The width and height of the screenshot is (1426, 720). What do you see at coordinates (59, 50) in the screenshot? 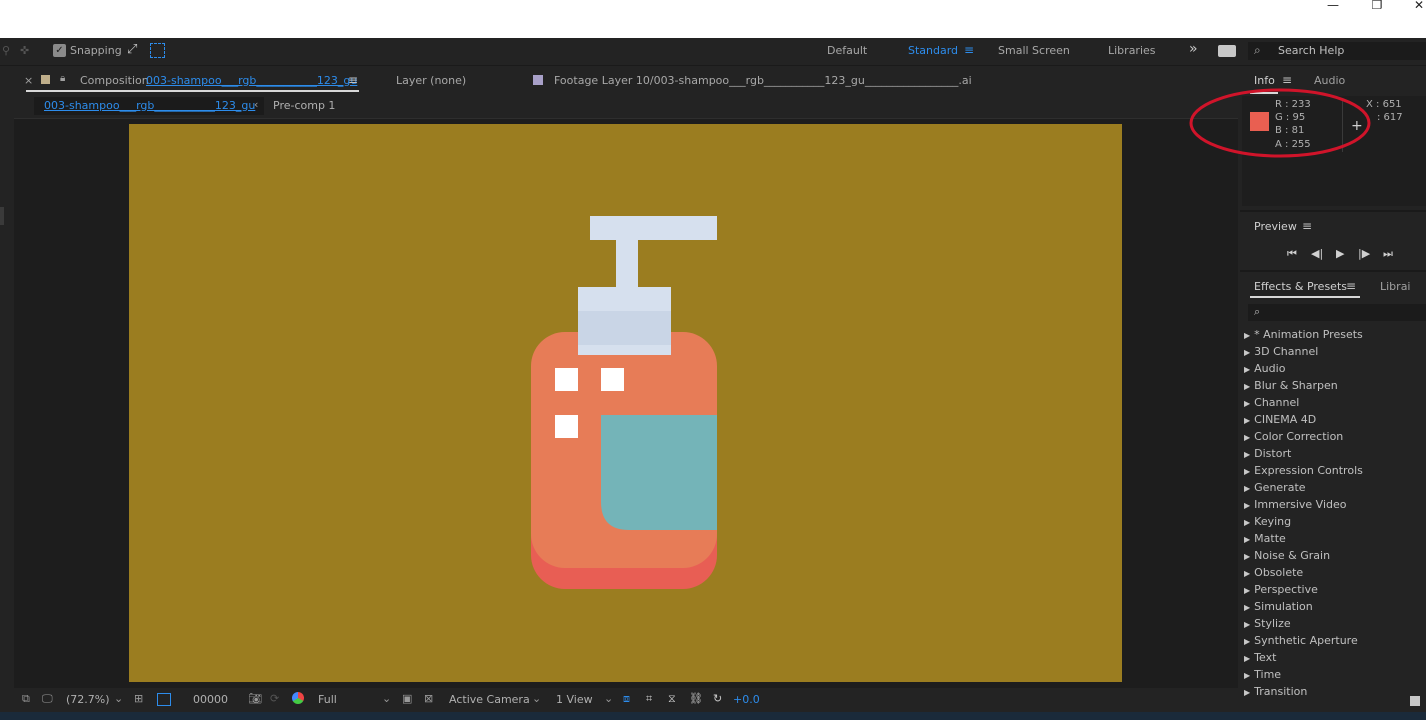
I see `snapping-checkbox: ✓` at bounding box center [59, 50].